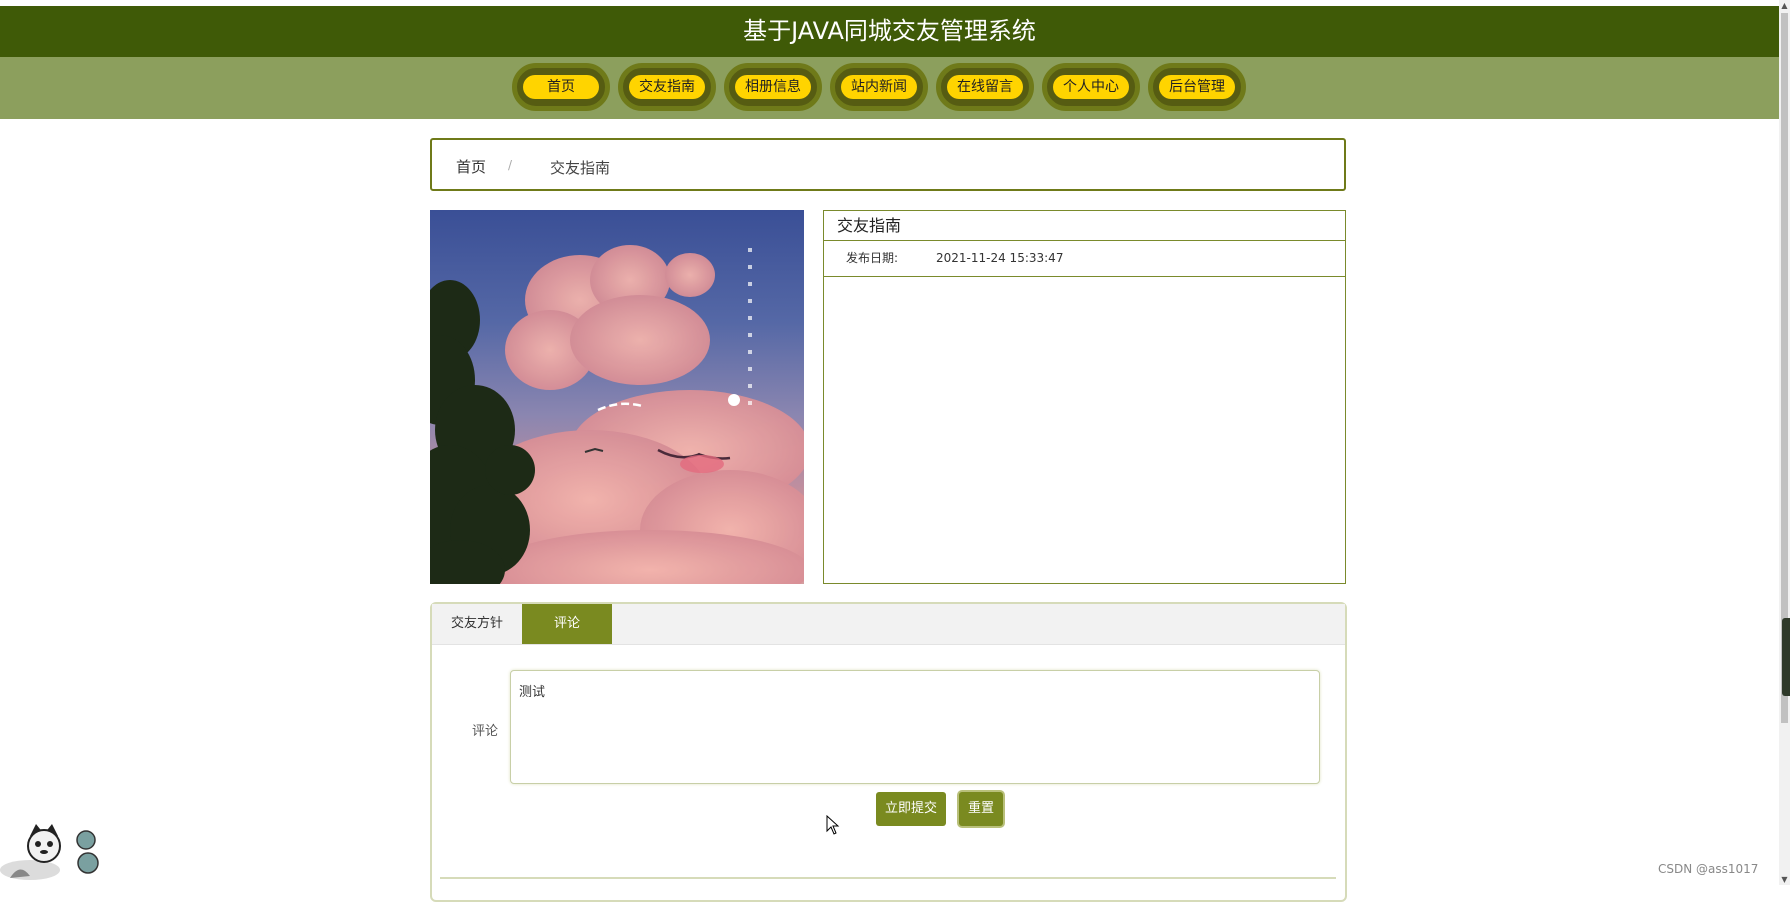 The width and height of the screenshot is (1790, 902). What do you see at coordinates (915, 727) in the screenshot?
I see `comment-textarea: 测试` at bounding box center [915, 727].